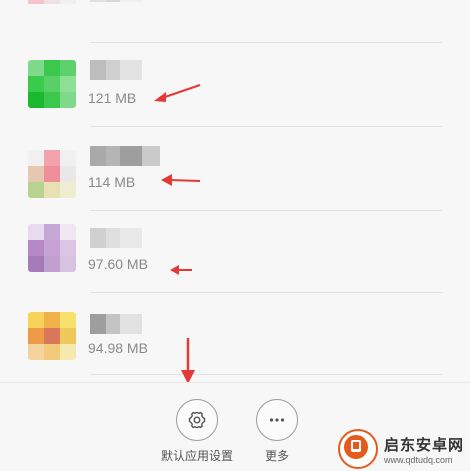  What do you see at coordinates (112, 98) in the screenshot?
I see `app-size: 121 MB` at bounding box center [112, 98].